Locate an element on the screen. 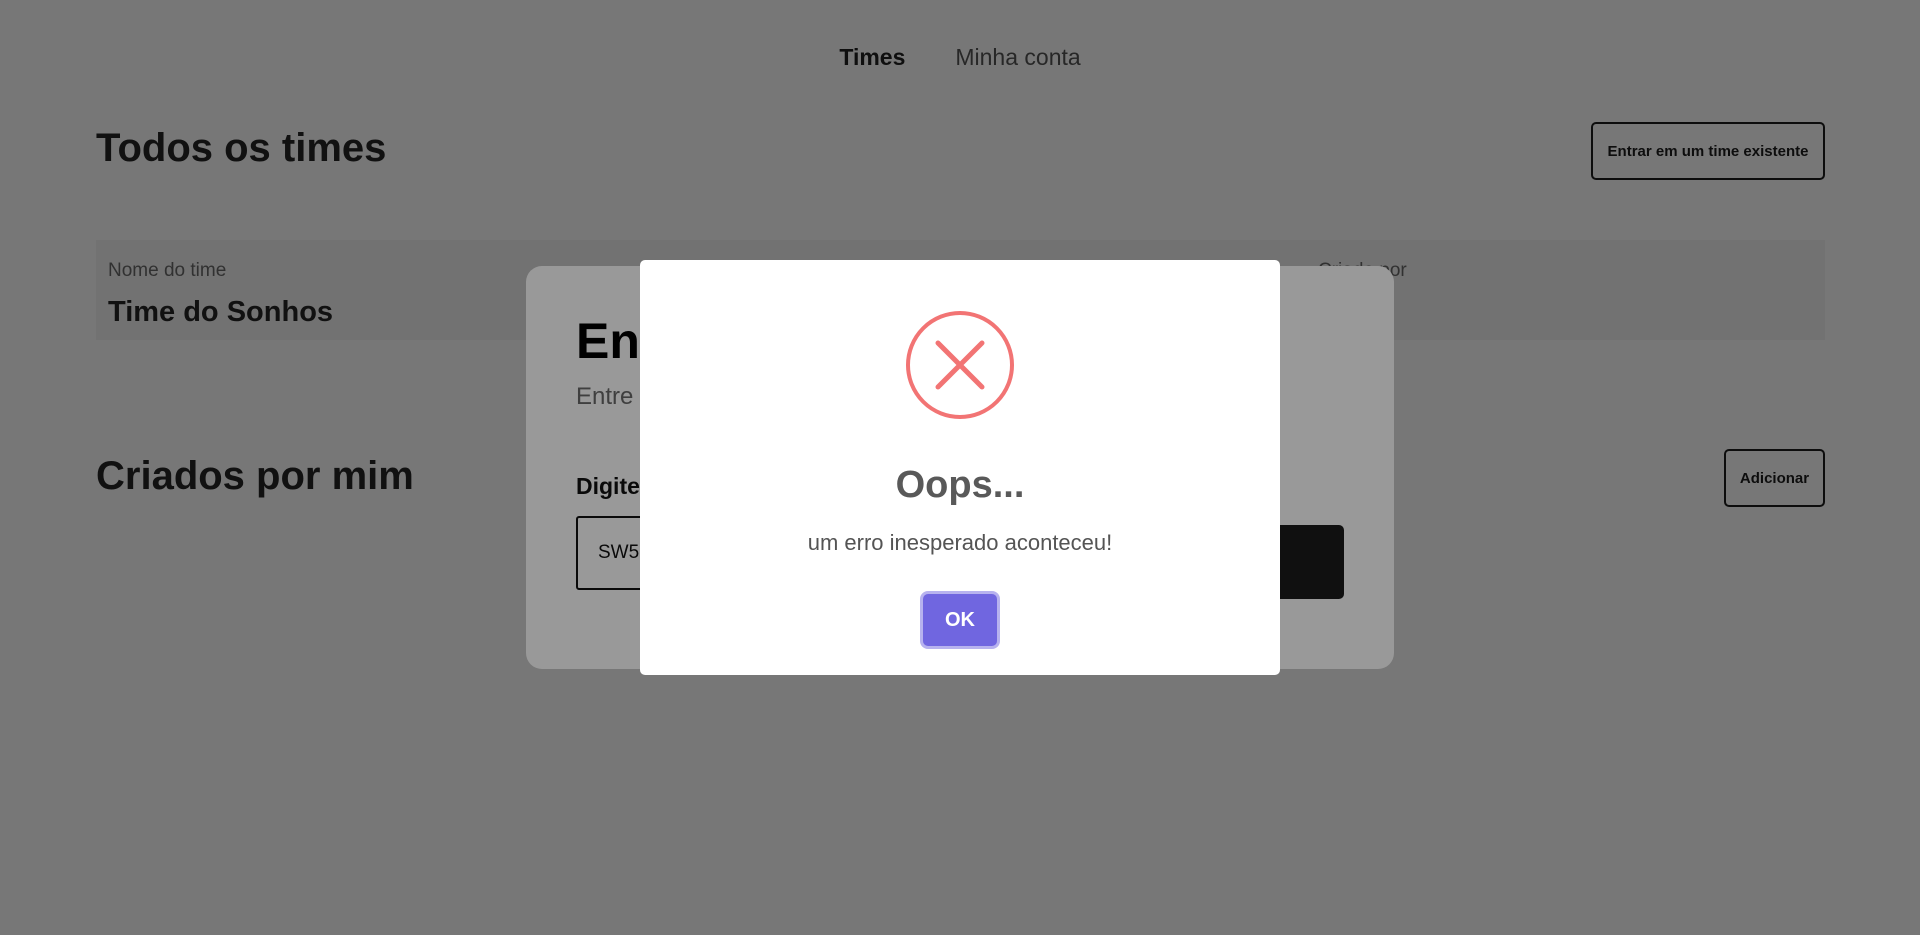 This screenshot has width=1920, height=935. error-x-icon is located at coordinates (960, 365).